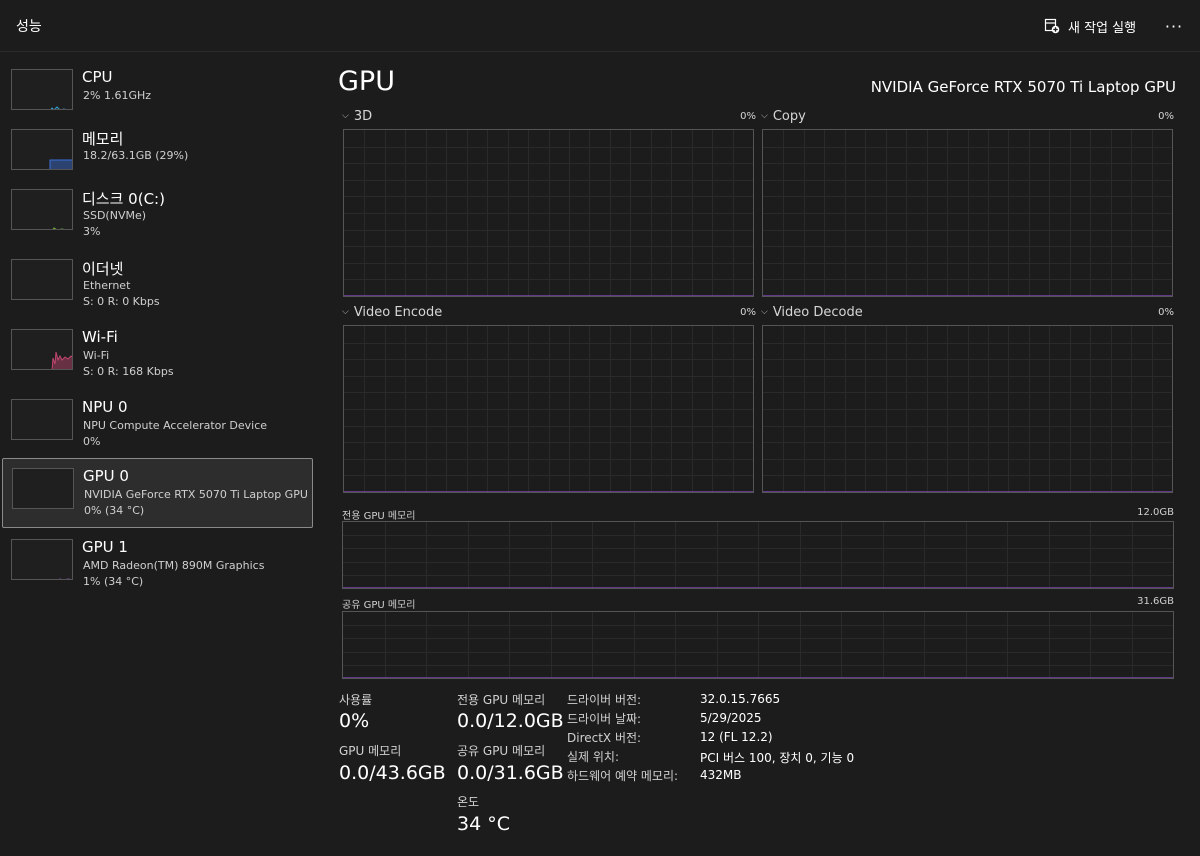 The height and width of the screenshot is (856, 1200). I want to click on sidebar-item-value: 0% (34 °C), so click(114, 510).